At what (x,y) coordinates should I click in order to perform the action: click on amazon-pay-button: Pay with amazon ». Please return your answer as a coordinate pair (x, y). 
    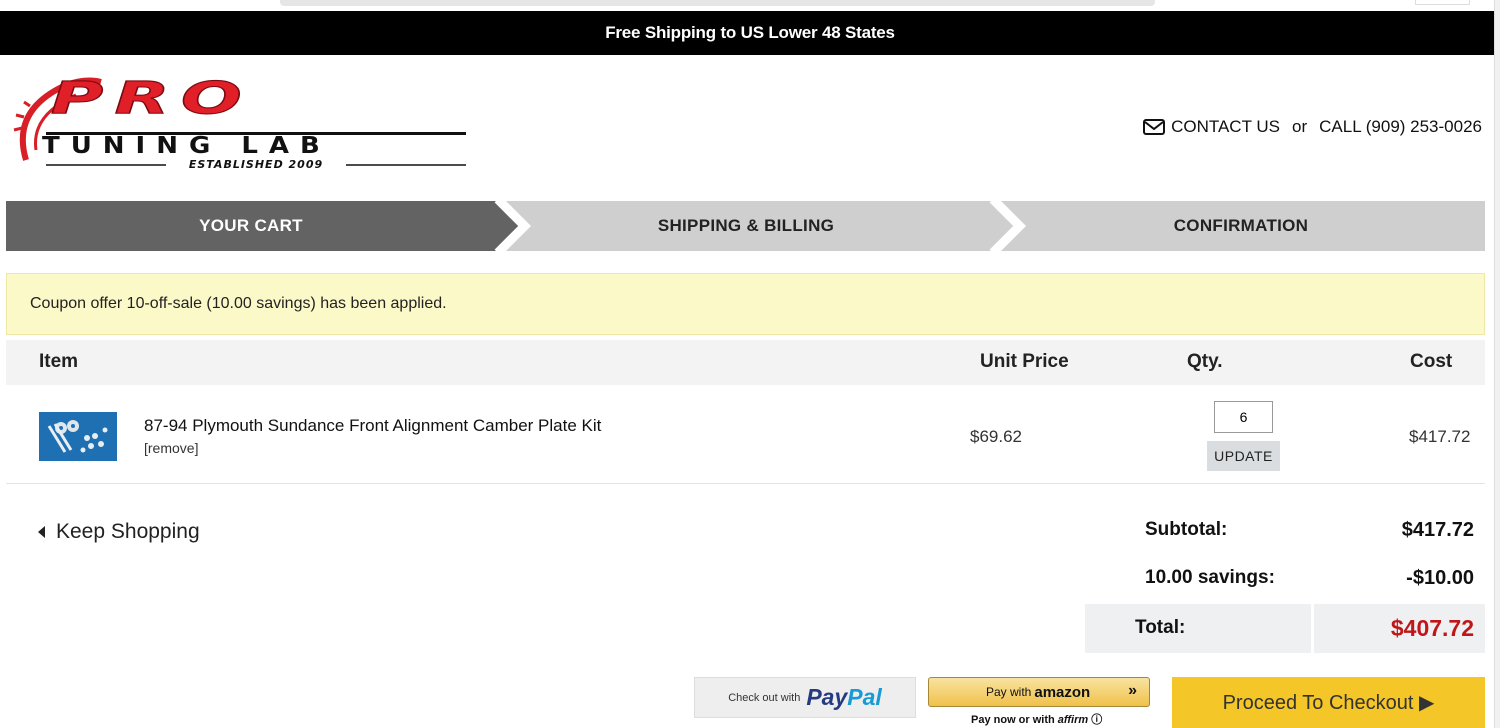
    Looking at the image, I should click on (1039, 692).